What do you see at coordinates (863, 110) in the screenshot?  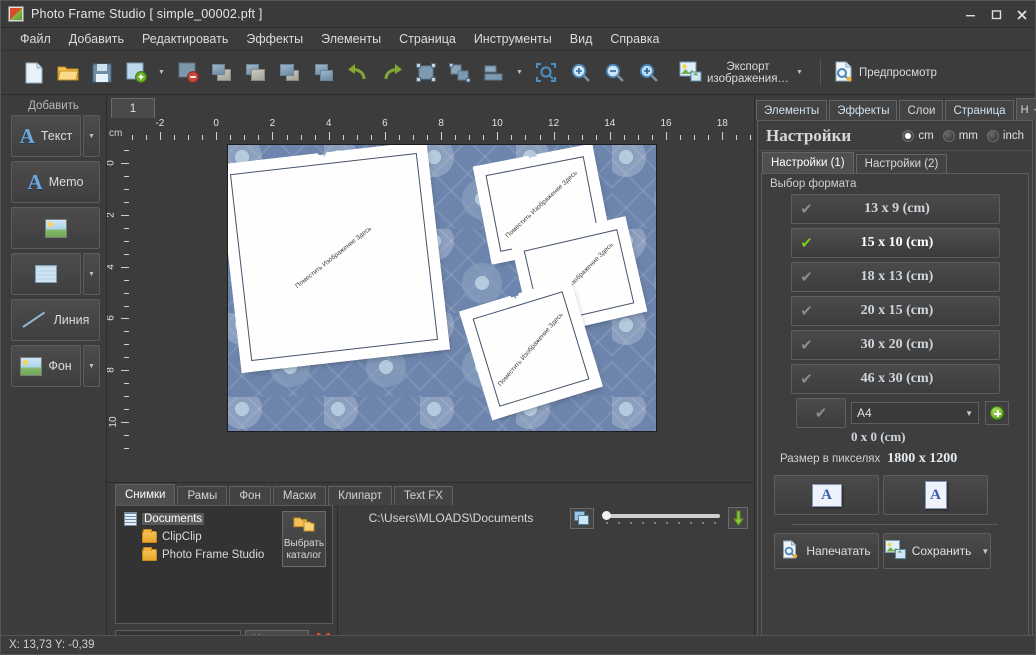 I see `tab-effects: Эффекты` at bounding box center [863, 110].